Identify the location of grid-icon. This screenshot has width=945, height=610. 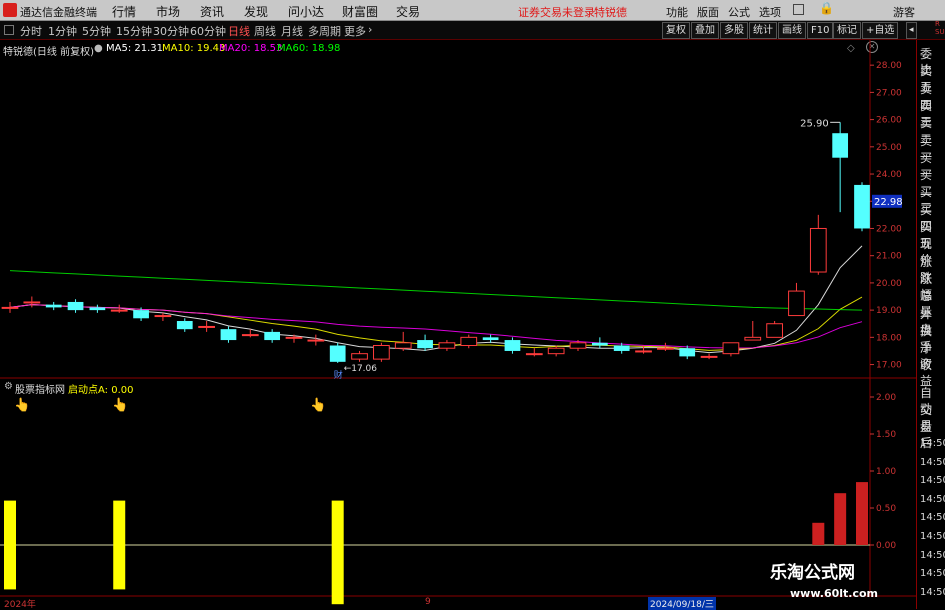
(798, 9).